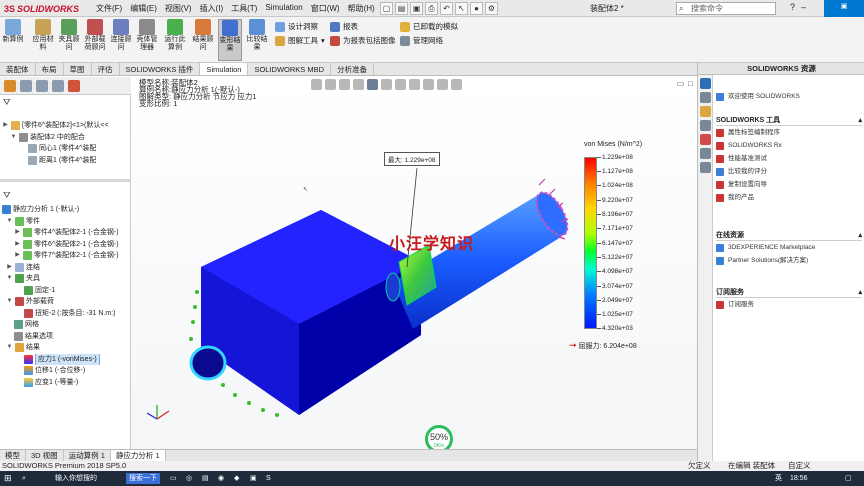 The height and width of the screenshot is (486, 864). What do you see at coordinates (705, 153) in the screenshot?
I see `custom-props-icon` at bounding box center [705, 153].